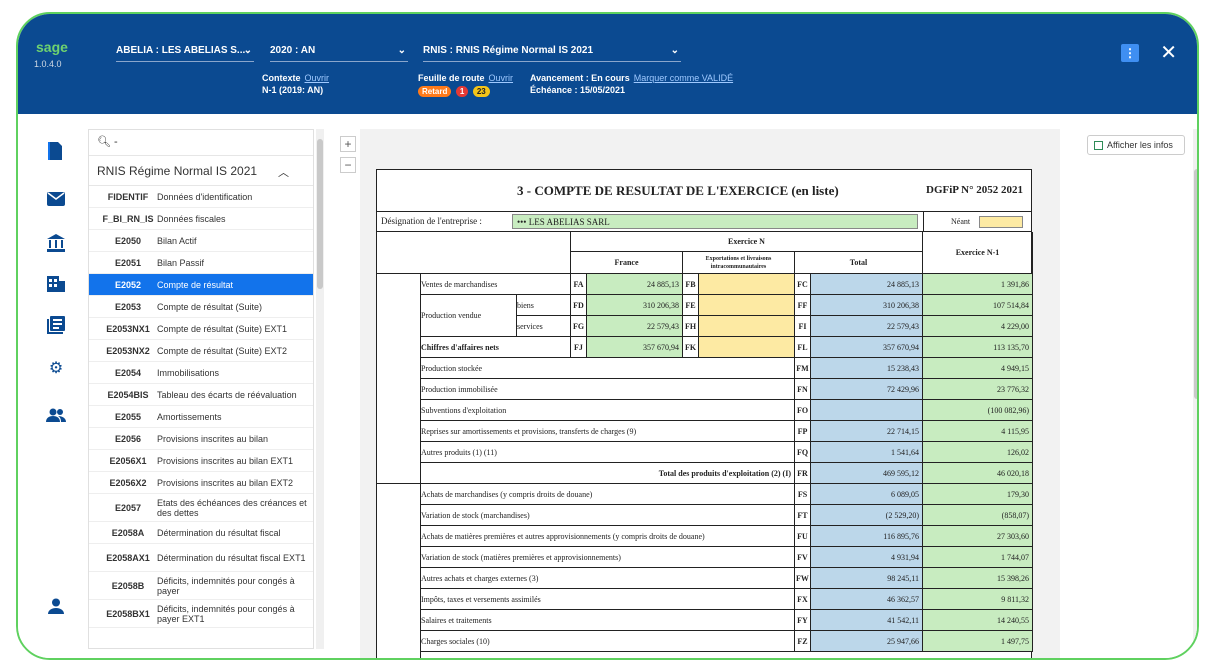  Describe the element at coordinates (978, 557) in the screenshot. I see `n1-value: 1 744,07` at that location.